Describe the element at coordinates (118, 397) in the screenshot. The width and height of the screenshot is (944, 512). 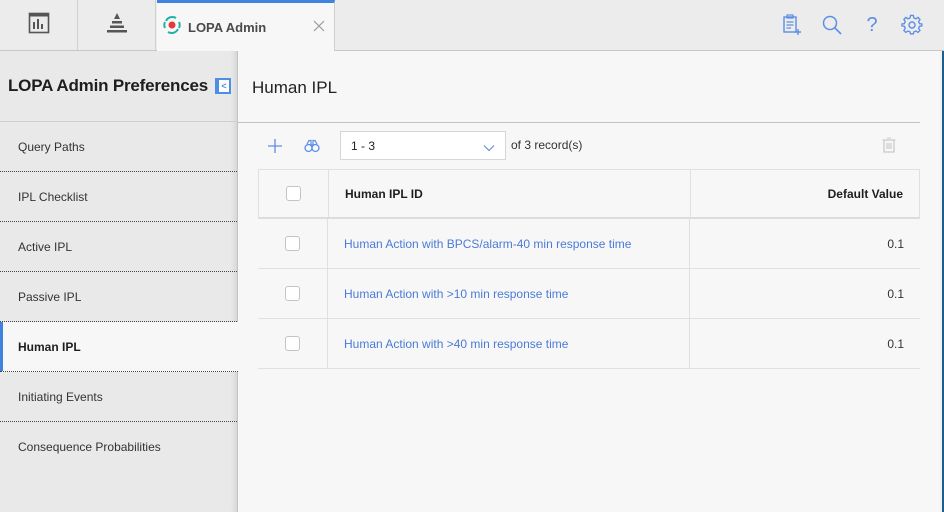
I see `sidebar-item-initiating-events: Initiating Events` at that location.